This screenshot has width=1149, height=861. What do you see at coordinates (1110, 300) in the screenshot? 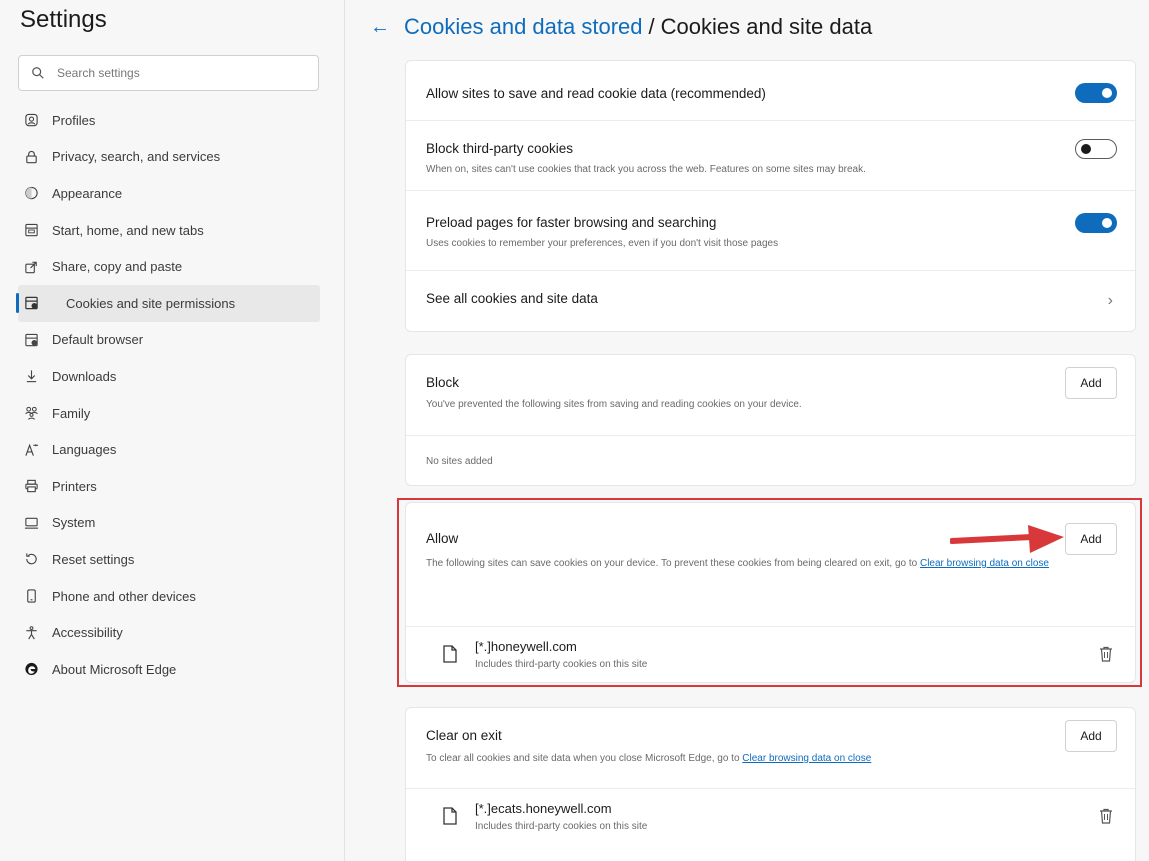
I see `chevron-right-icon: ›` at bounding box center [1110, 300].